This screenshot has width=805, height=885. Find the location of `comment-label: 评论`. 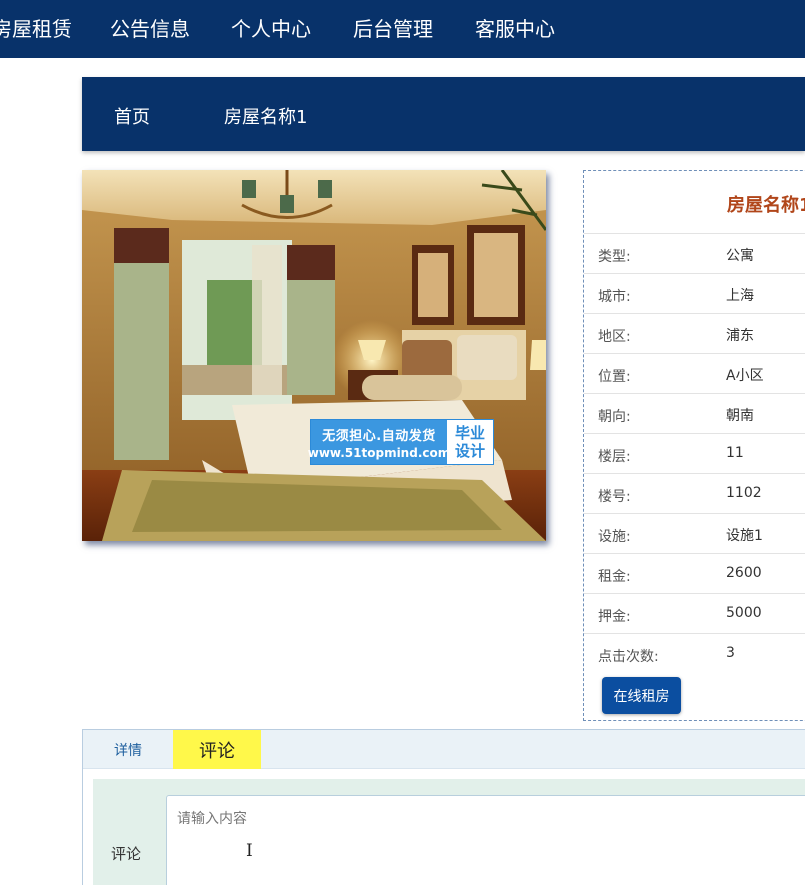

comment-label: 评论 is located at coordinates (126, 854).